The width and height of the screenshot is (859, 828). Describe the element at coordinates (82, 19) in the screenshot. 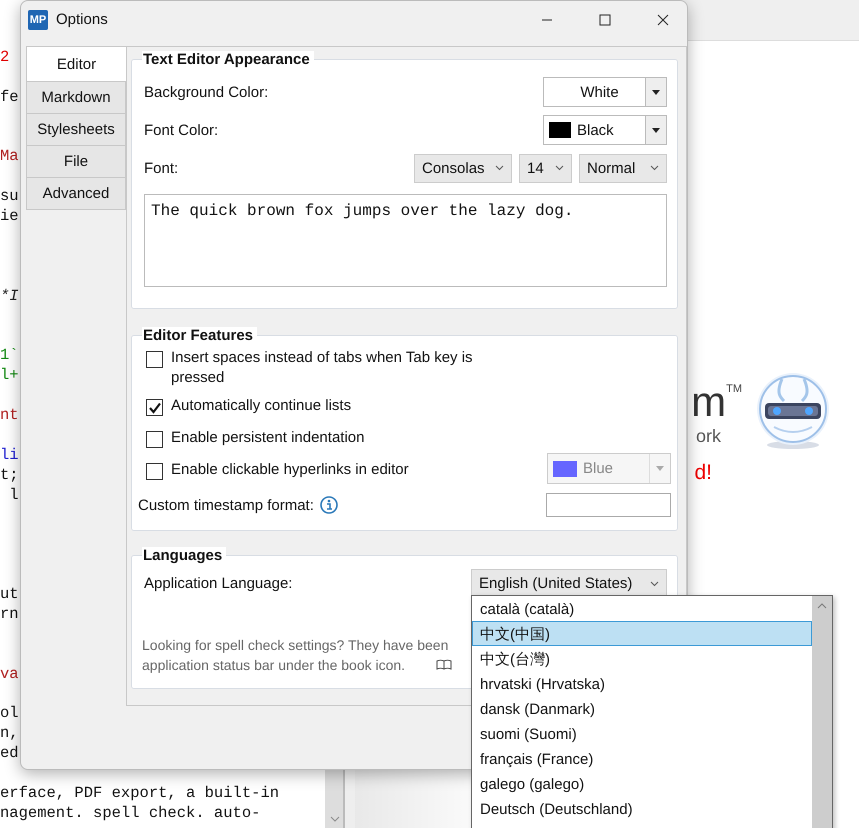

I see `window-title: Options` at that location.